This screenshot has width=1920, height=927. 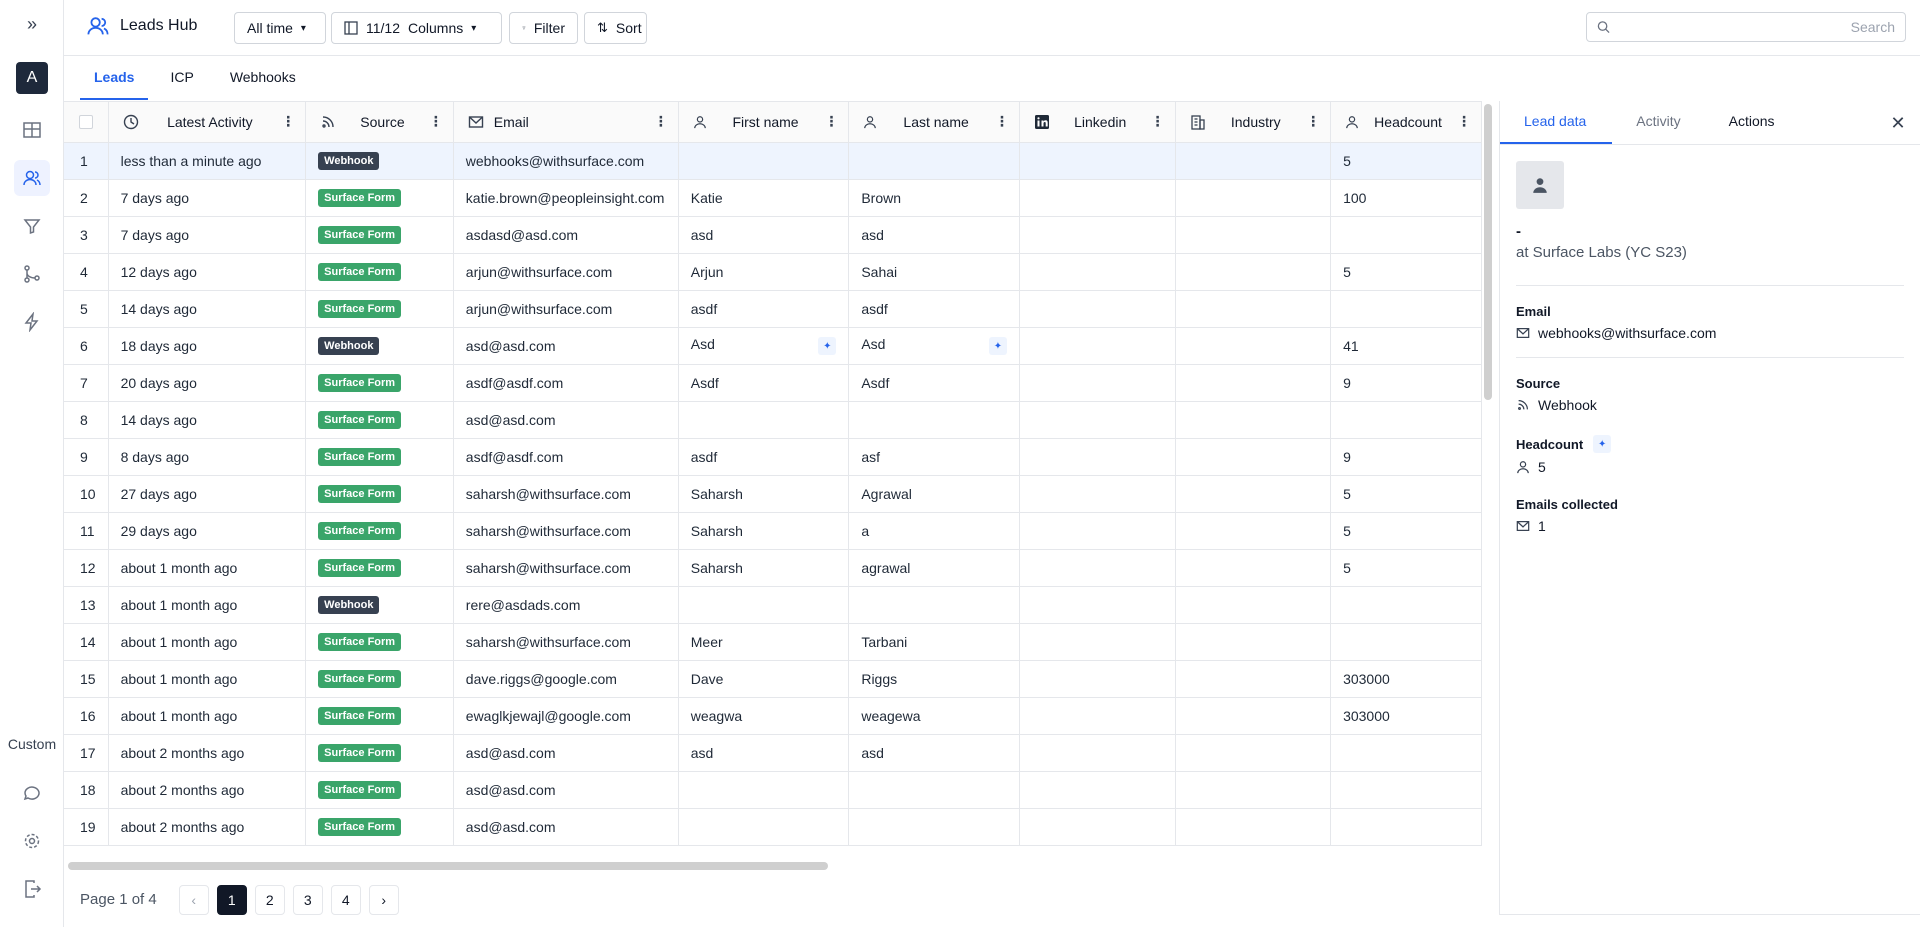 What do you see at coordinates (207, 494) in the screenshot?
I see `cell-activity: 27 days ago` at bounding box center [207, 494].